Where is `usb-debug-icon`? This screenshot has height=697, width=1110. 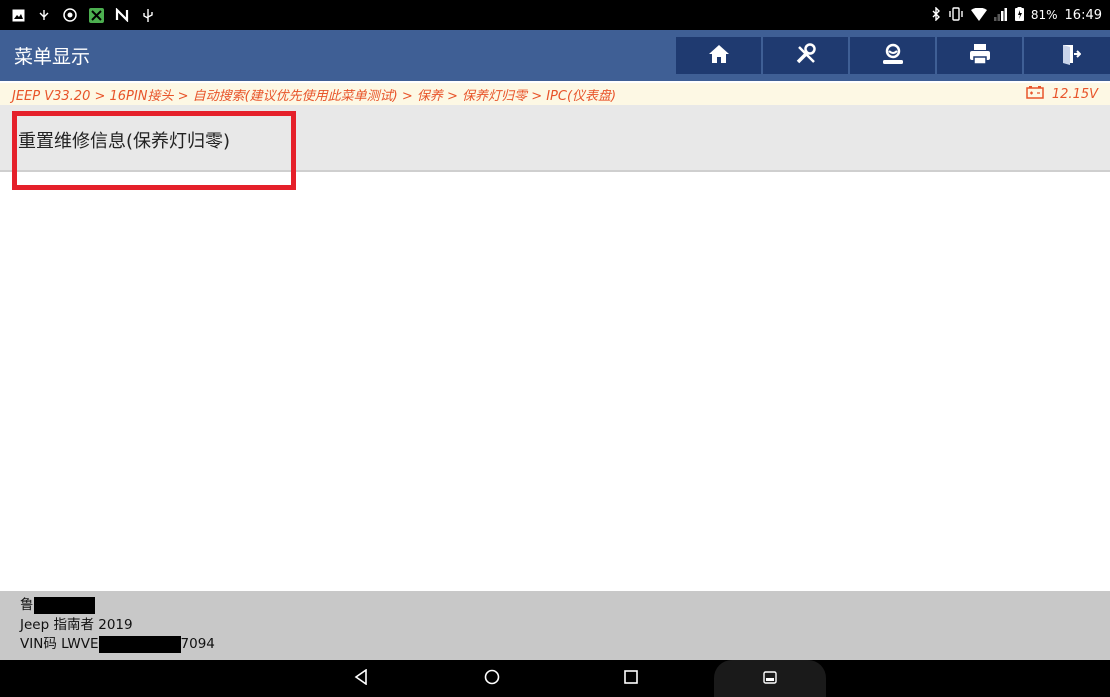
usb-debug-icon is located at coordinates (44, 15).